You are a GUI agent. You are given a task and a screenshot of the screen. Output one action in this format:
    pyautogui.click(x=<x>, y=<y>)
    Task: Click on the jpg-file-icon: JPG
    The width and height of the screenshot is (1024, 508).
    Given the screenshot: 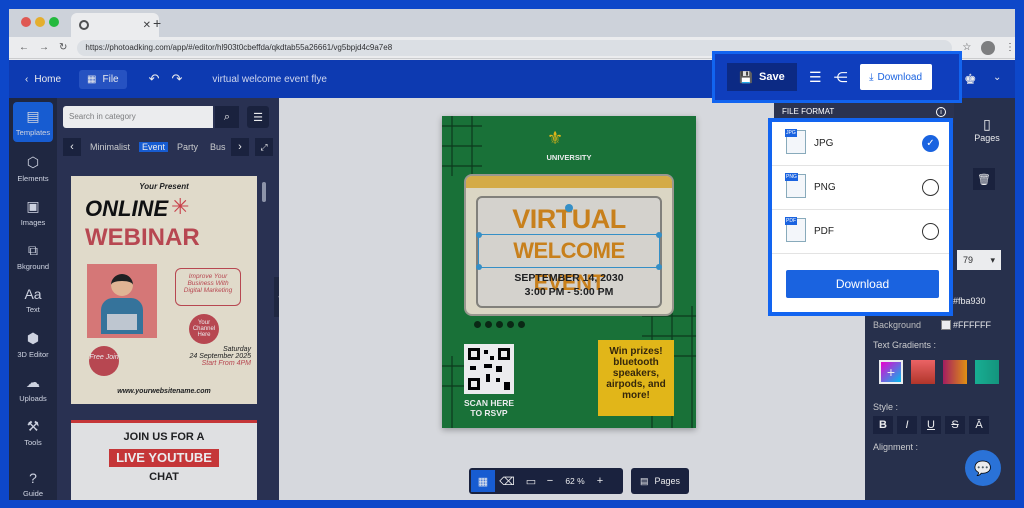 What is the action you would take?
    pyautogui.click(x=795, y=141)
    